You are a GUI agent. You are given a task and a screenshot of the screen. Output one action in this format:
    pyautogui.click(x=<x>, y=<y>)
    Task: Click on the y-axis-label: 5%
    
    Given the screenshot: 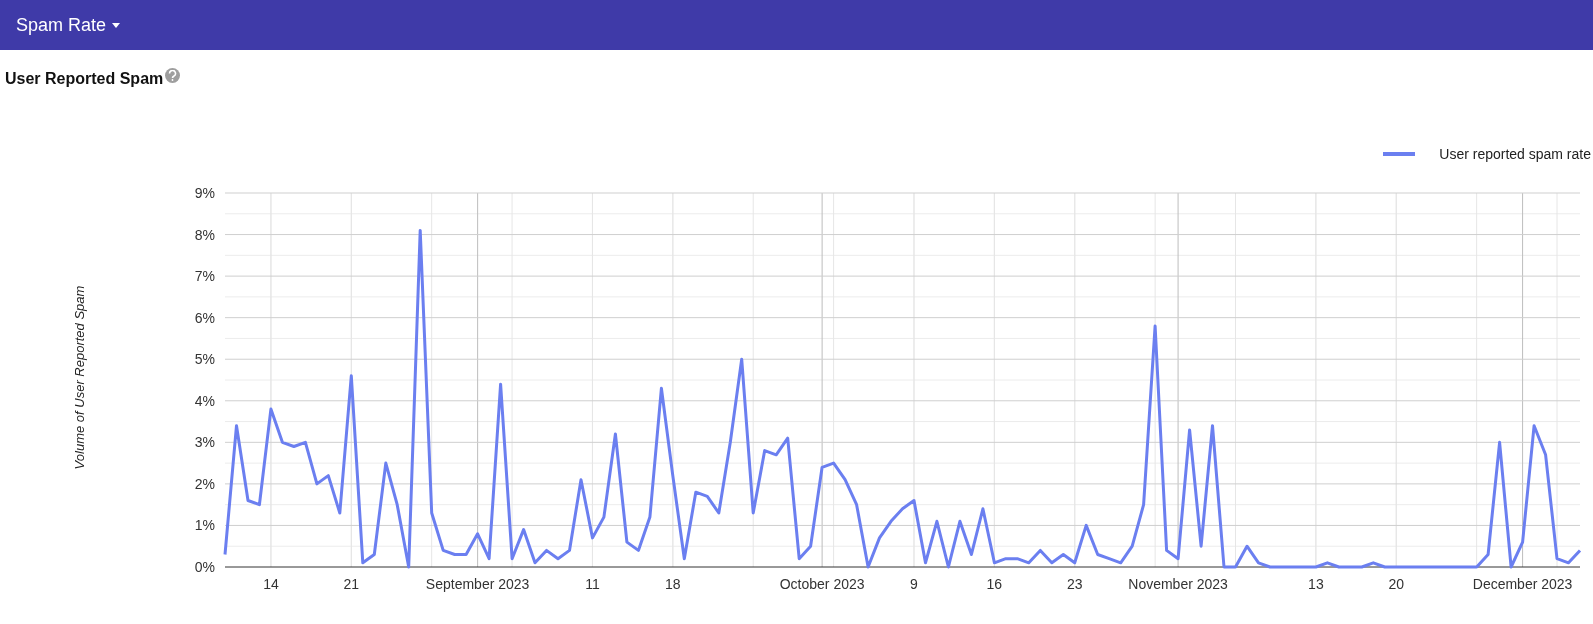 What is the action you would take?
    pyautogui.click(x=204, y=359)
    